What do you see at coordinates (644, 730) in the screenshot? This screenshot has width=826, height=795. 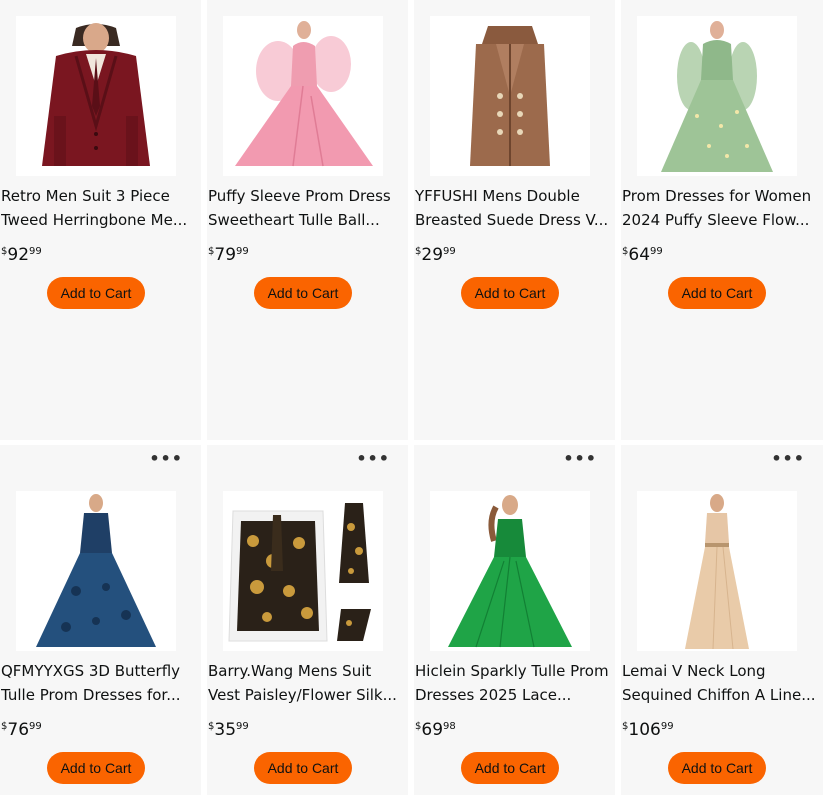 I see `price-whole: 106` at bounding box center [644, 730].